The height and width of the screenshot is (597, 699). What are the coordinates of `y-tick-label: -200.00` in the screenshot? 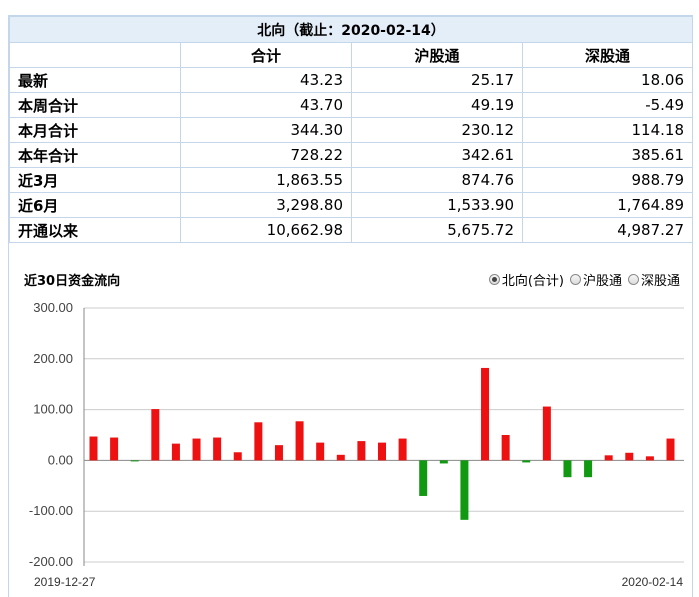 It's located at (51, 561).